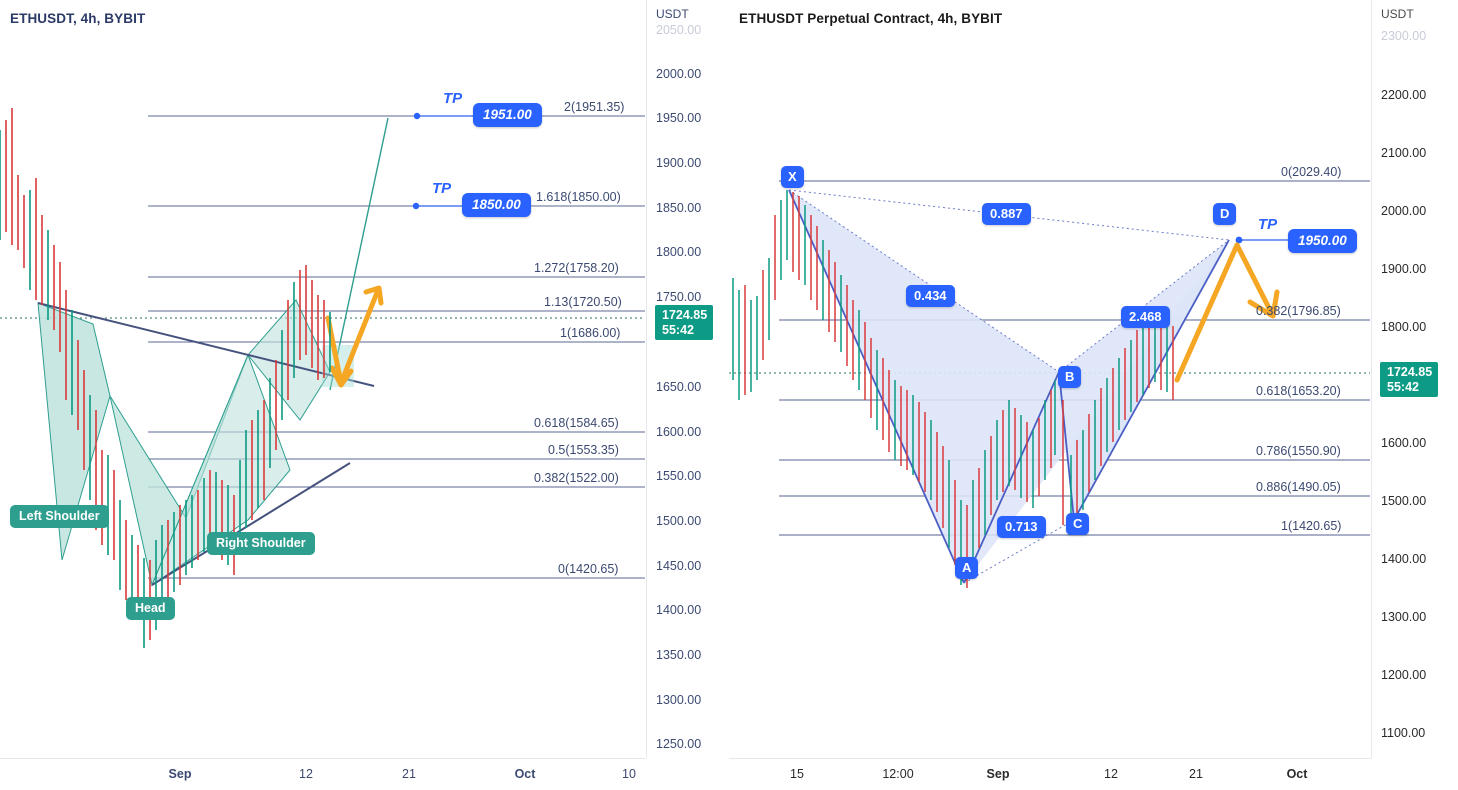 Image resolution: width=1458 pixels, height=790 pixels. Describe the element at coordinates (496, 205) in the screenshot. I see `left-tp-box-2: 1850.00` at that location.